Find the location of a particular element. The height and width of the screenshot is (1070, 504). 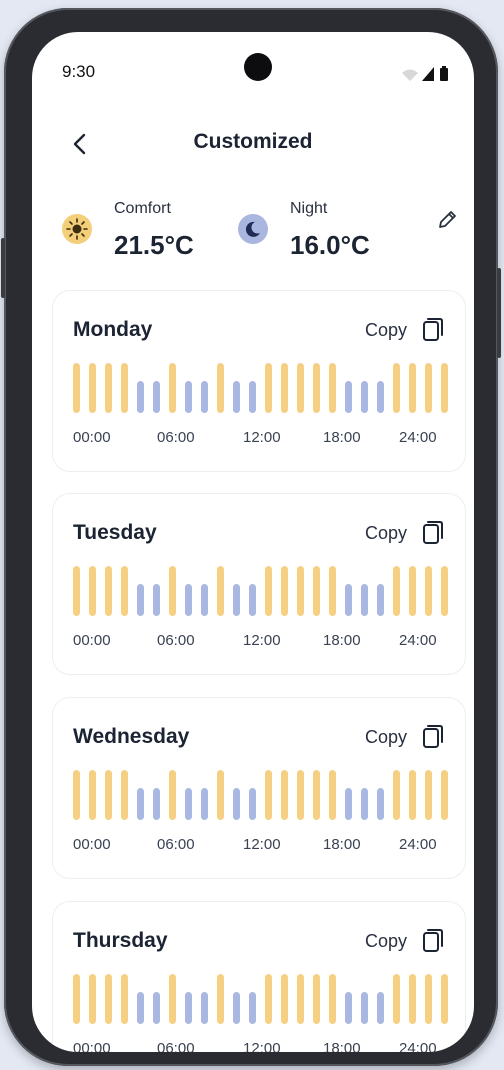

day-card: Thursday Copy 00:00 06:00 12:00 18:00 24:00 is located at coordinates (259, 976).